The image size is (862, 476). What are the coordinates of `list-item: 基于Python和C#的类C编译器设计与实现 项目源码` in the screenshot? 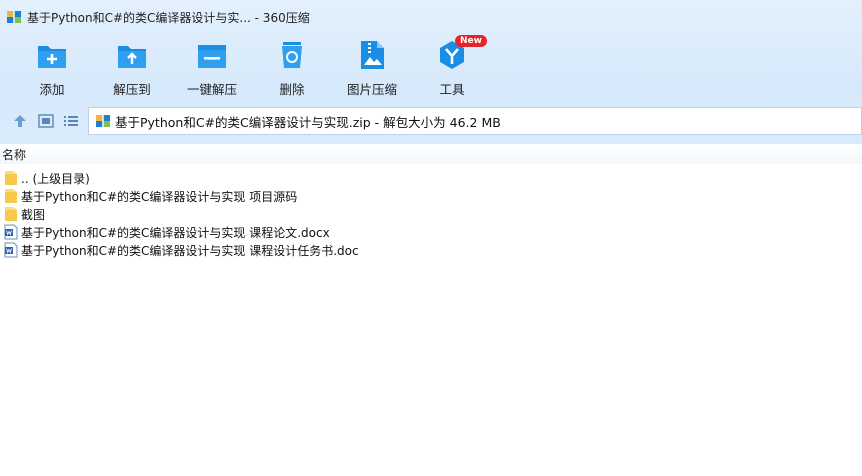 It's located at (431, 196).